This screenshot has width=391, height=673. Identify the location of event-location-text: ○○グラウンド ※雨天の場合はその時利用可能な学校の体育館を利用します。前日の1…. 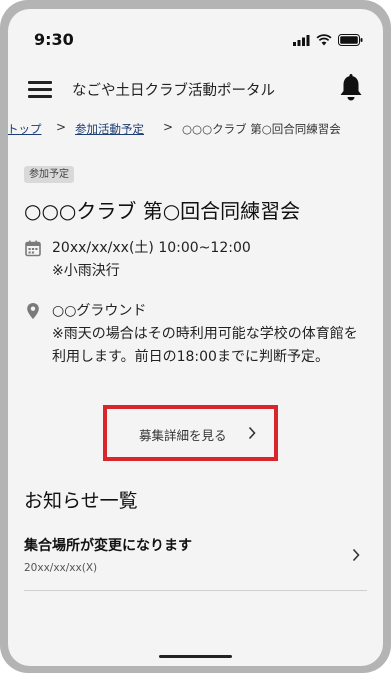
(208, 334).